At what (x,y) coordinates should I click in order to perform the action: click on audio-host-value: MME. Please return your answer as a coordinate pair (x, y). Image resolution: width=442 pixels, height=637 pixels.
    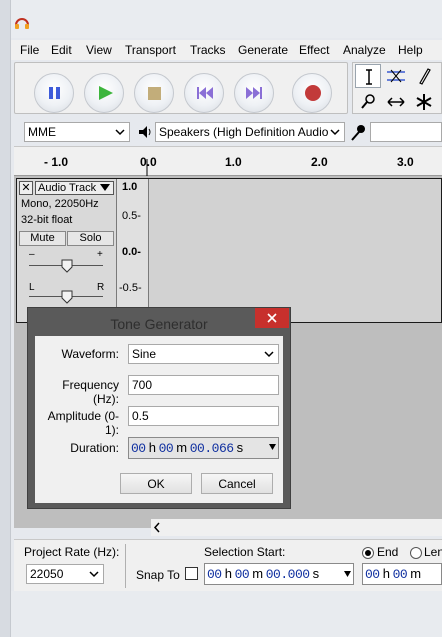
    Looking at the image, I should click on (42, 132).